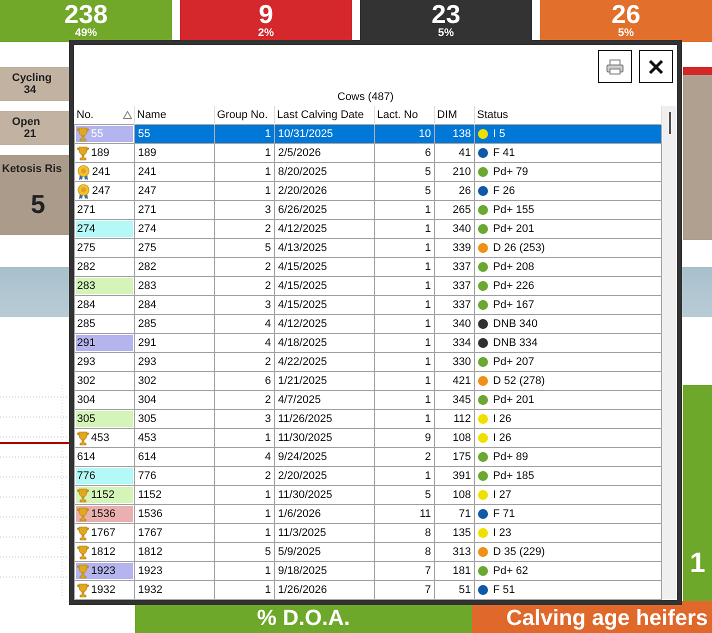 The image size is (712, 633). What do you see at coordinates (86, 14) in the screenshot?
I see `tile-count: 238` at bounding box center [86, 14].